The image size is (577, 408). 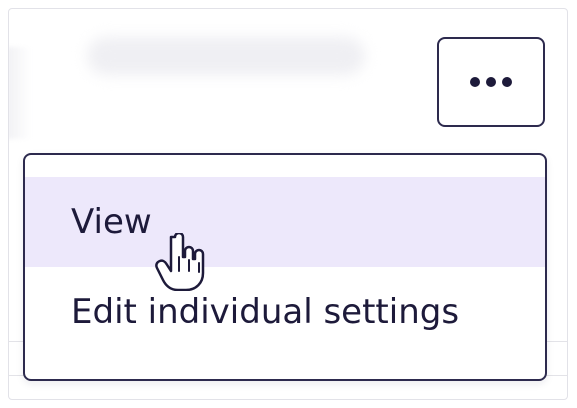 I want to click on more-actions-button, so click(x=491, y=82).